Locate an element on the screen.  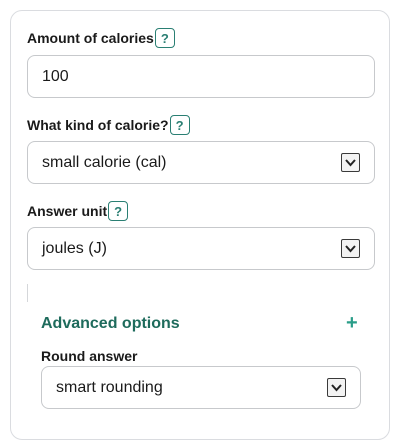
calorie-kind-selected: small calorie (cal) is located at coordinates (104, 162).